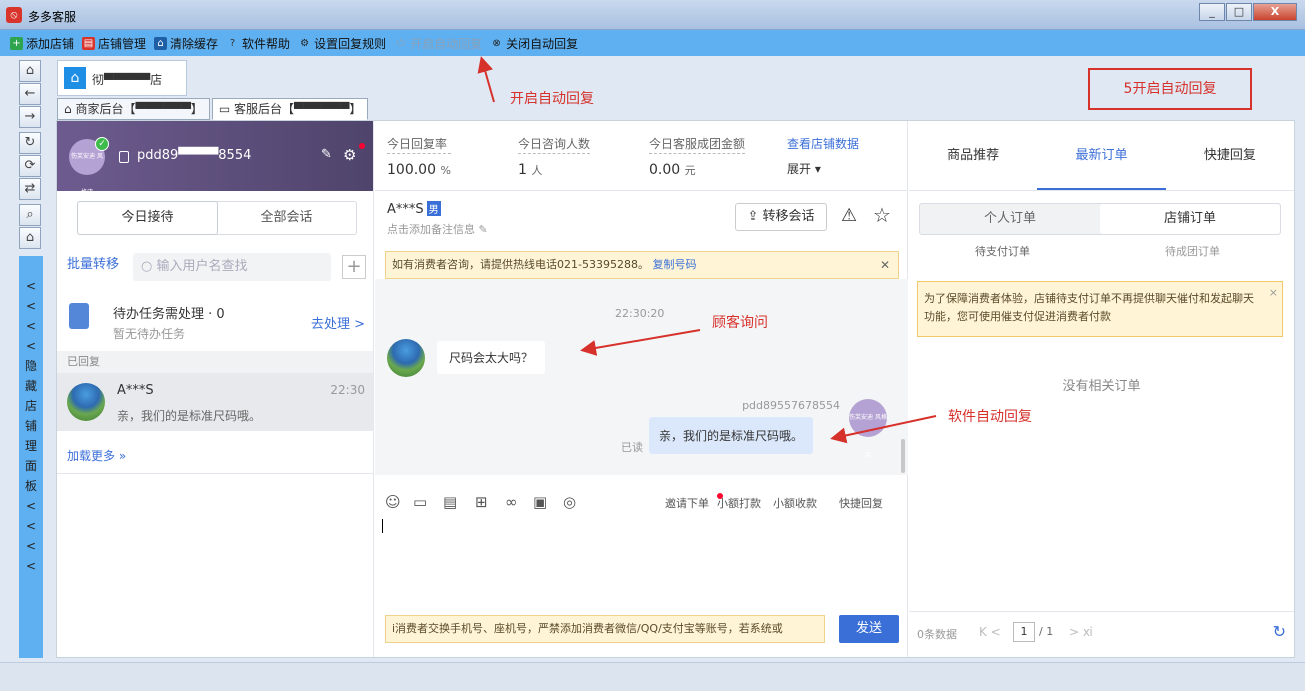  I want to click on session-time: 22:30, so click(347, 390).